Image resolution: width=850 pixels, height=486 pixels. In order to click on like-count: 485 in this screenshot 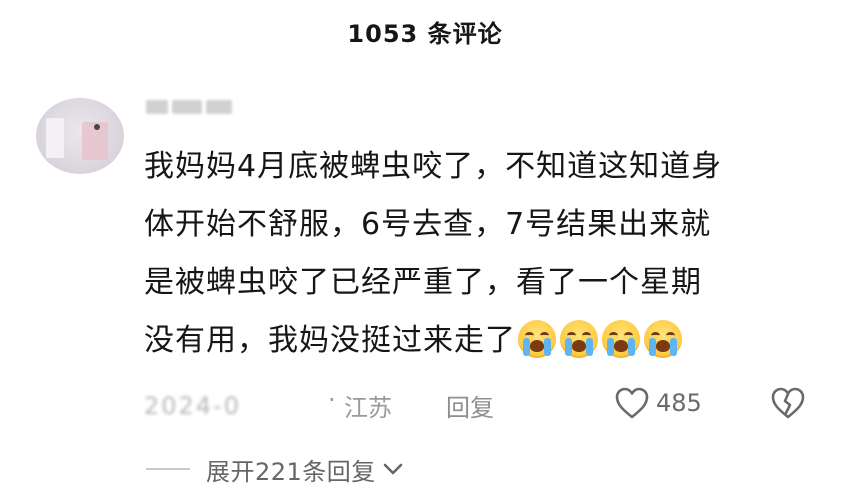, I will do `click(679, 403)`.